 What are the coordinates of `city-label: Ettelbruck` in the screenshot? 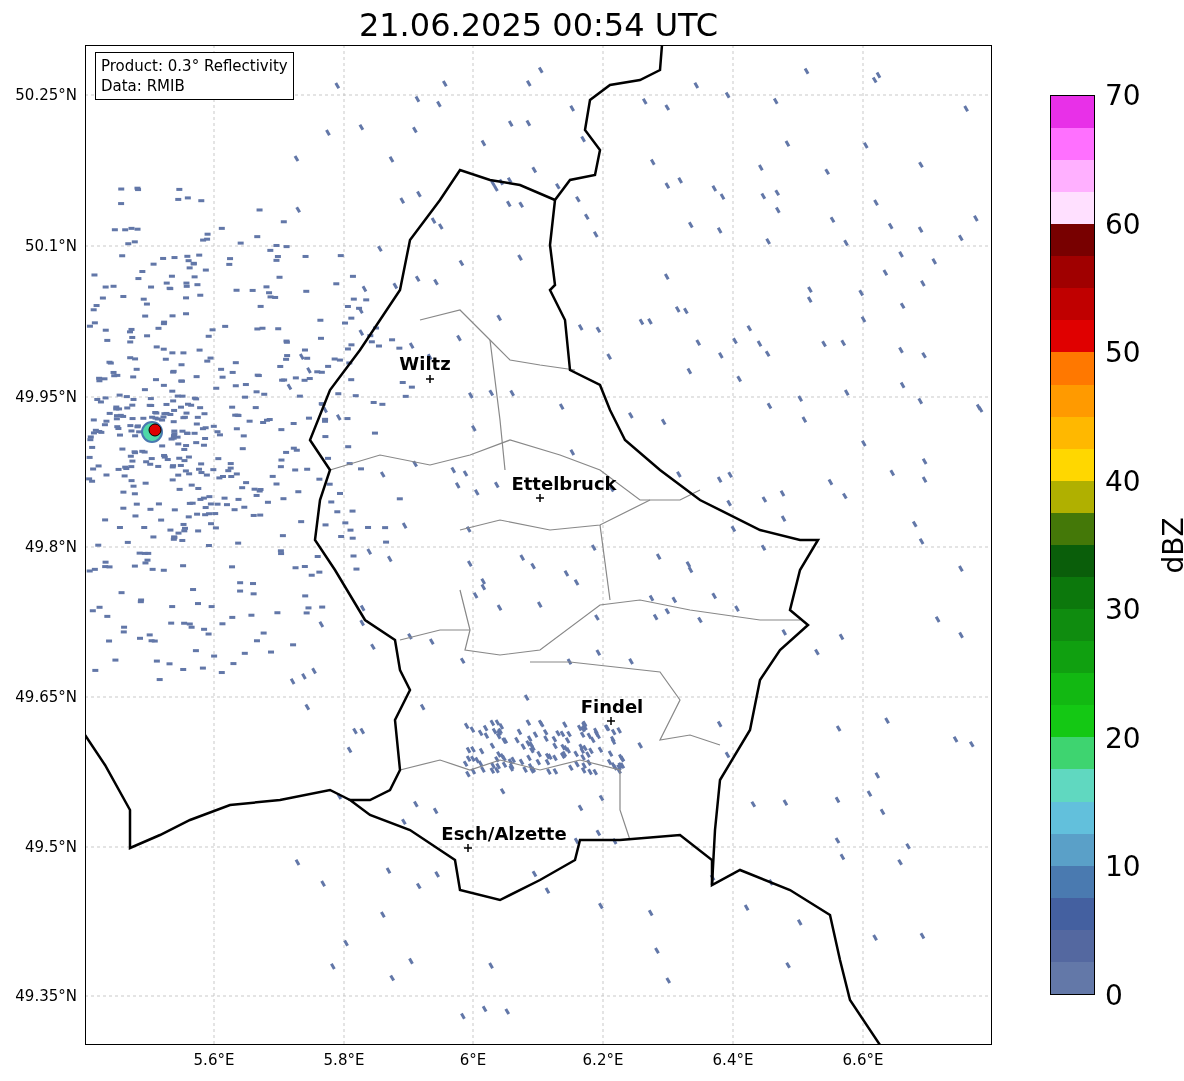 It's located at (564, 483).